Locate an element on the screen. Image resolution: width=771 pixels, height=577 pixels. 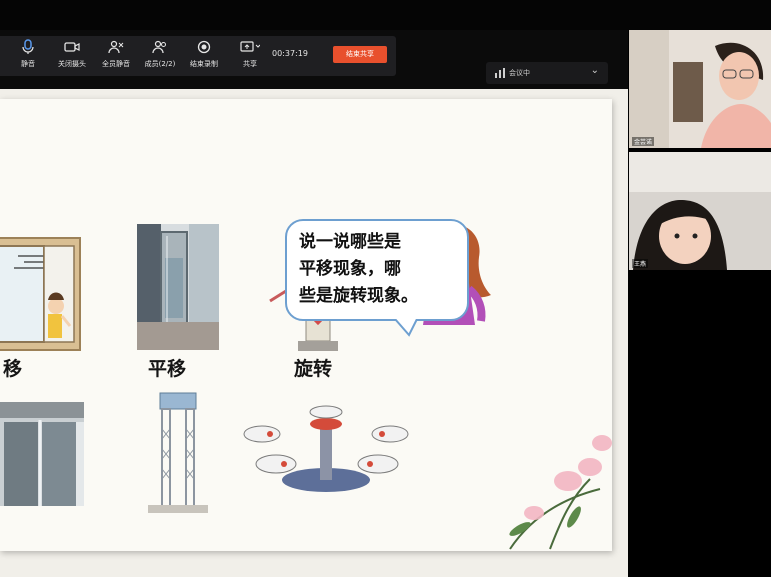
signal-bars-icon is located at coordinates (500, 73).